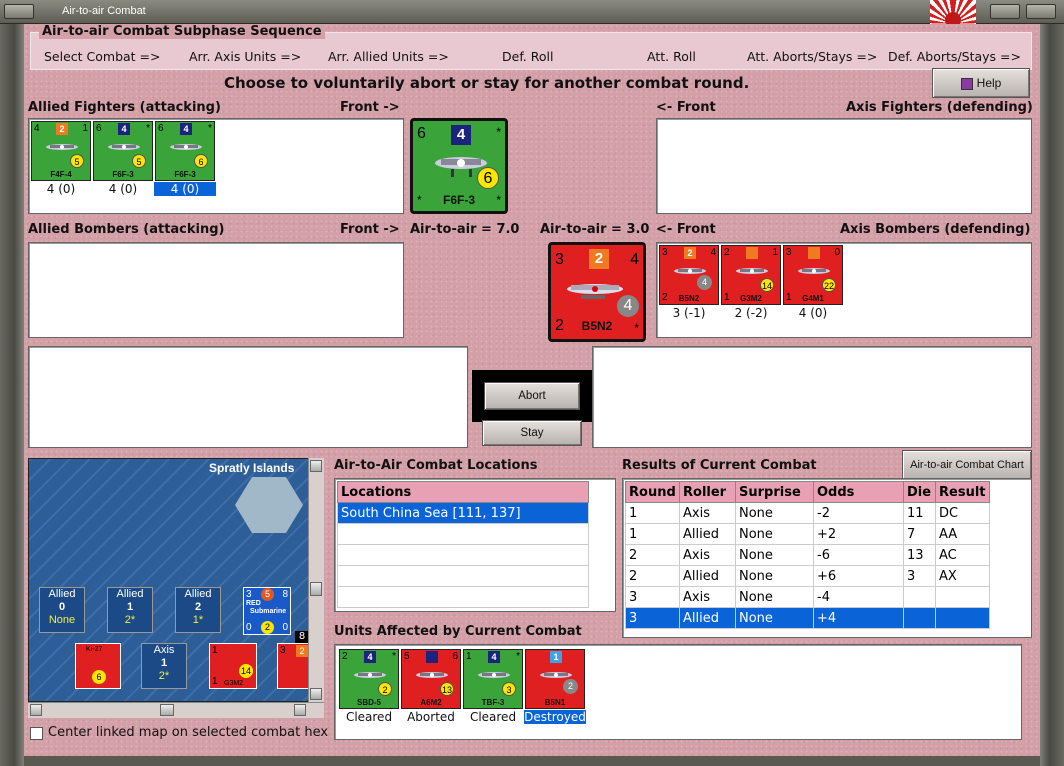 The image size is (1064, 766). Describe the element at coordinates (123, 151) in the screenshot. I see `unit-counter: 6 4 * 5 F6F-3` at that location.